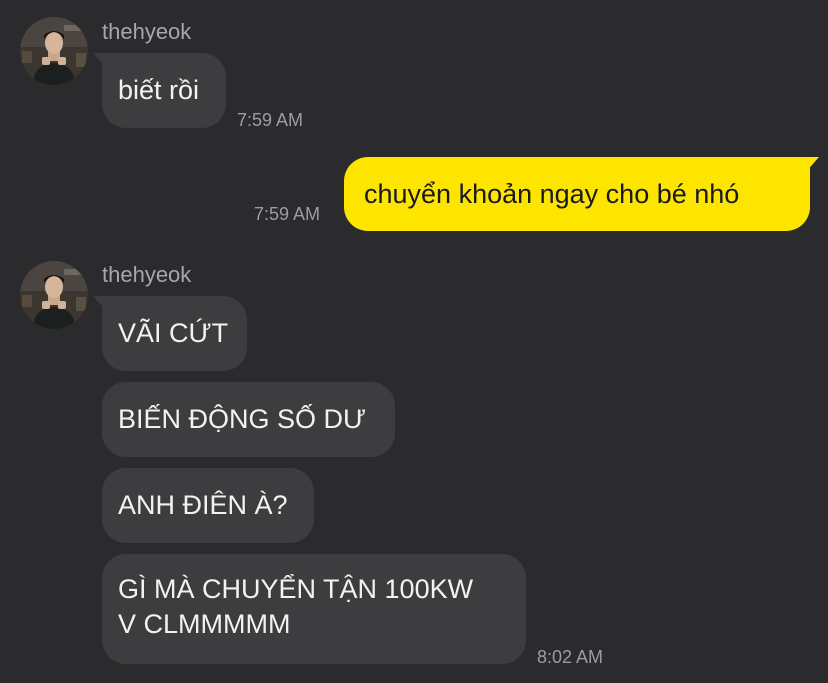 This screenshot has height=683, width=828. What do you see at coordinates (314, 609) in the screenshot?
I see `message-bubble: GÌ MÀ CHUYỂN TẬN 100KW V CLMMMMM` at bounding box center [314, 609].